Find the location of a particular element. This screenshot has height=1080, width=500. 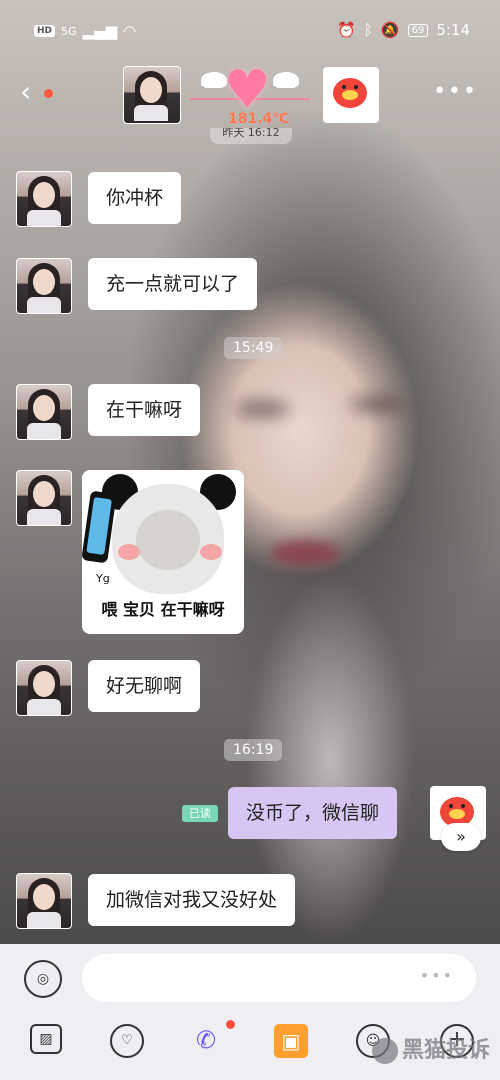

pig-icon is located at coordinates (350, 93).